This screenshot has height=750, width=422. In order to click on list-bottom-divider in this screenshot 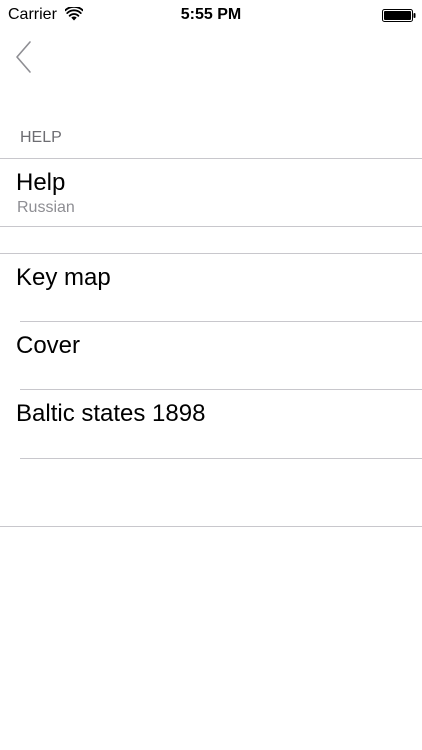, I will do `click(211, 526)`.